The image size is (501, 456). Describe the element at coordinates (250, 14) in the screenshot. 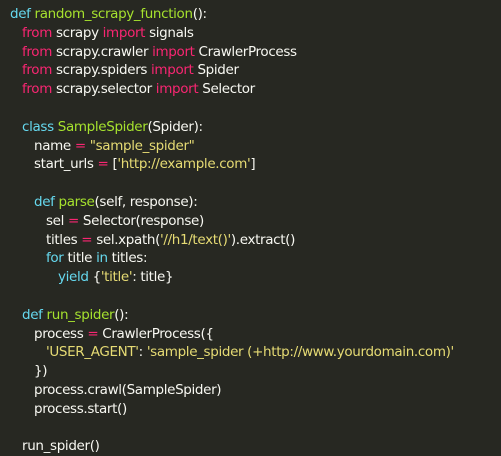

I see `code-line: def random_scrapy_function():` at that location.